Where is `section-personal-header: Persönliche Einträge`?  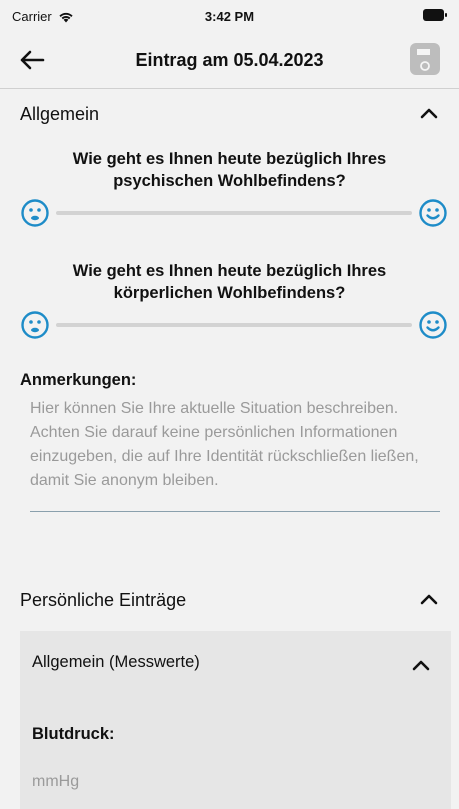
section-personal-header: Persönliche Einträge is located at coordinates (229, 600).